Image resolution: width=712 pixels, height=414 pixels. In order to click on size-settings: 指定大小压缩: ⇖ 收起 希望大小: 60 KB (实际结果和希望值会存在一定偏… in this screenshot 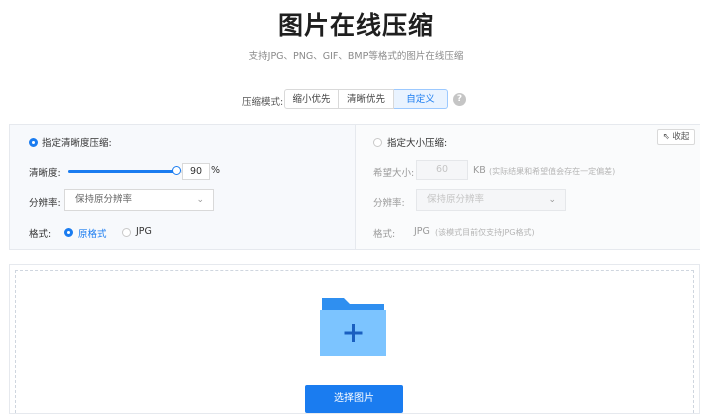, I will do `click(527, 187)`.